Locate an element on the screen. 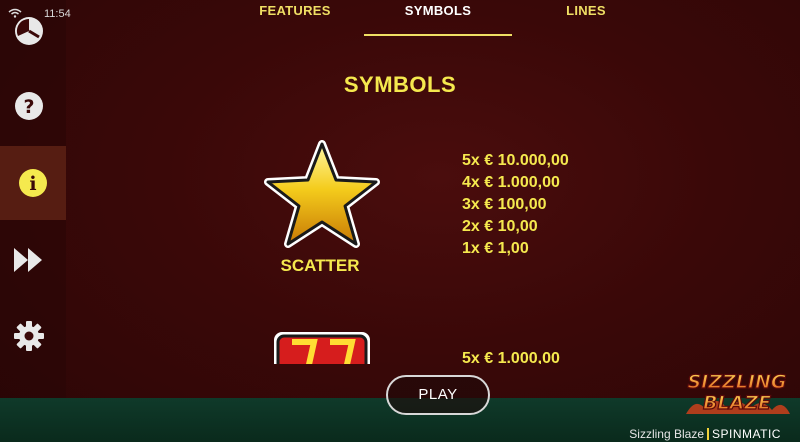 The image size is (800, 442). sidebar: 11:54 ? i is located at coordinates (35, 221).